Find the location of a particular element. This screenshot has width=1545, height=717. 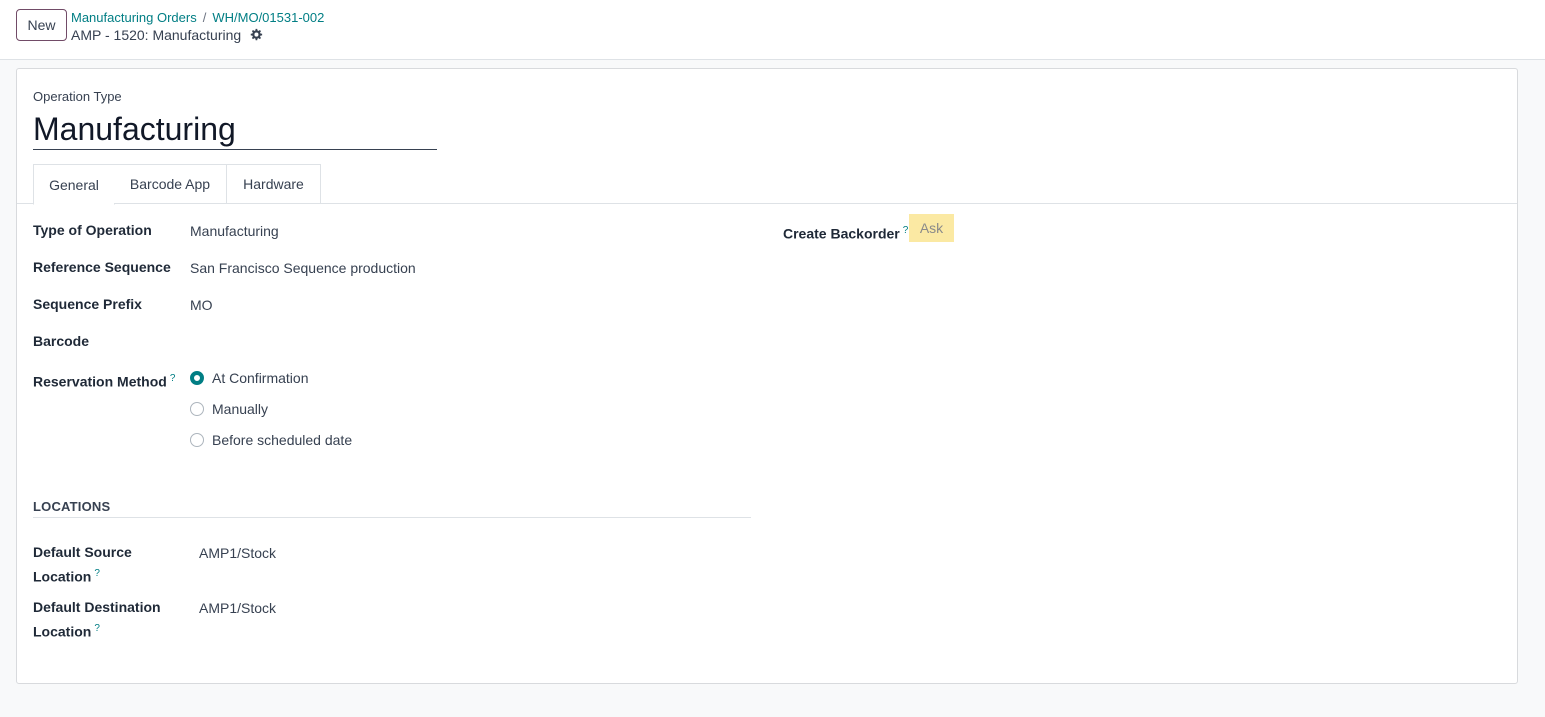

record-title-row: AMP - 1520: Manufacturing is located at coordinates (167, 35).